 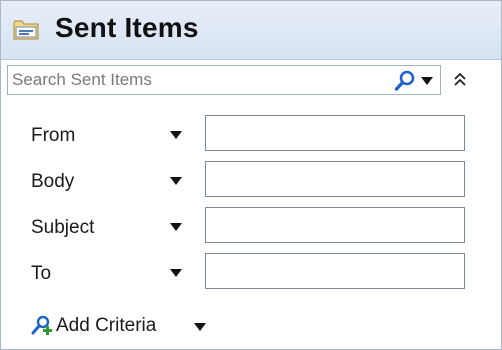 I want to click on criteria-row-subject: Subject, so click(x=251, y=227).